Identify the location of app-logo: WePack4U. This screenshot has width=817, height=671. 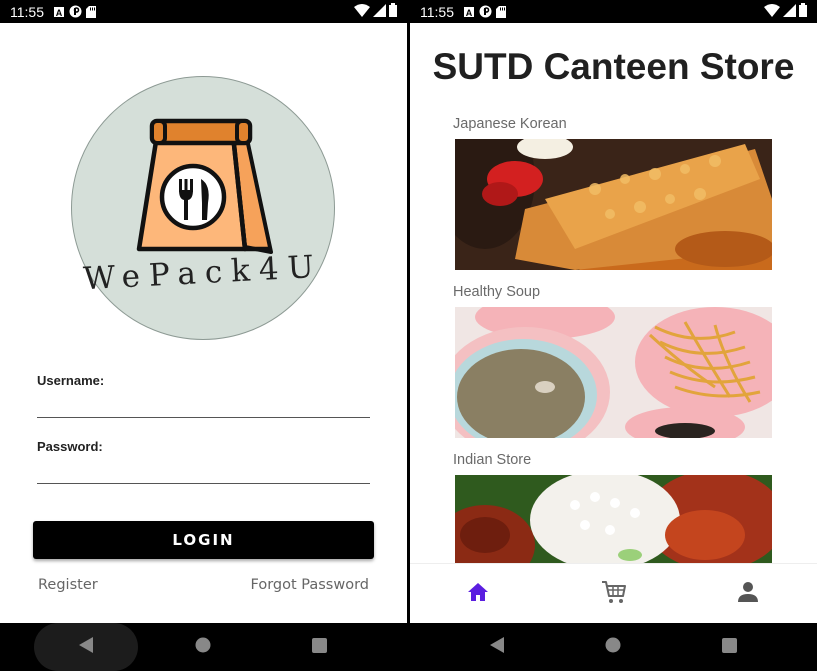
(203, 208).